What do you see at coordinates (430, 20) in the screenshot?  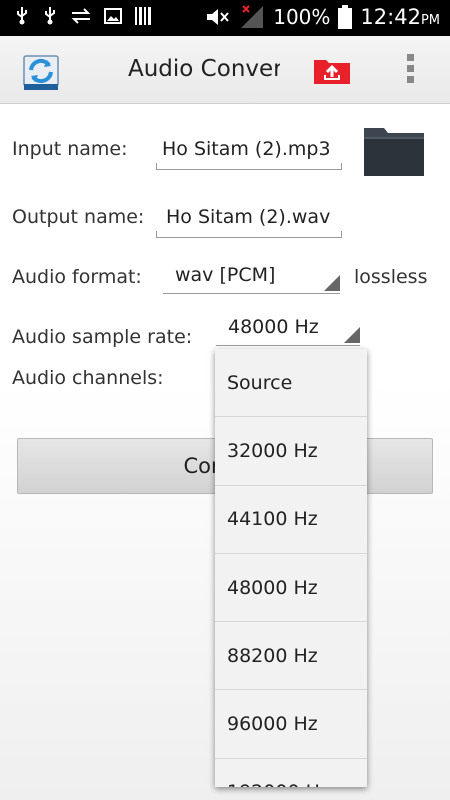 I see `clock-ampm: PM` at bounding box center [430, 20].